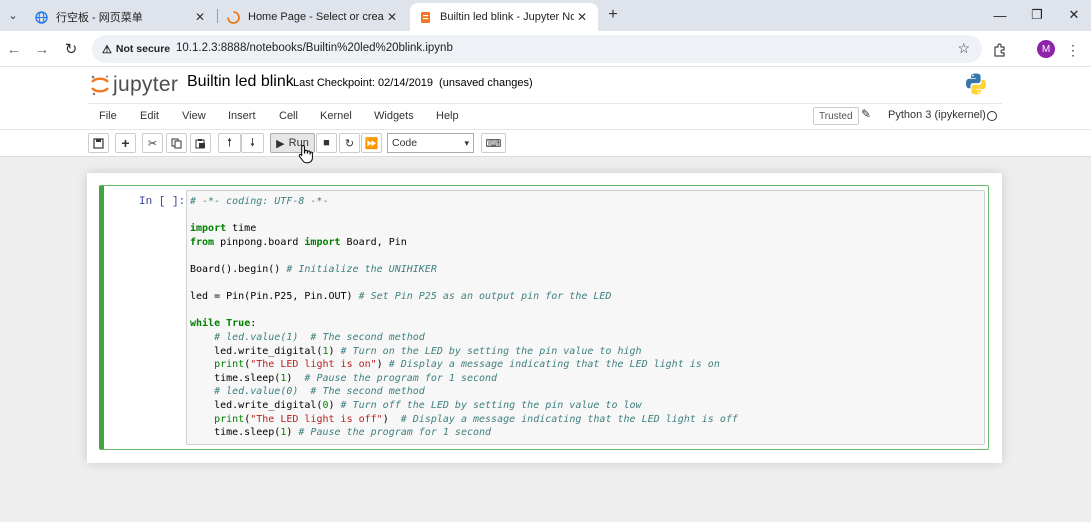  Describe the element at coordinates (98, 143) in the screenshot. I see `save-icon` at that location.